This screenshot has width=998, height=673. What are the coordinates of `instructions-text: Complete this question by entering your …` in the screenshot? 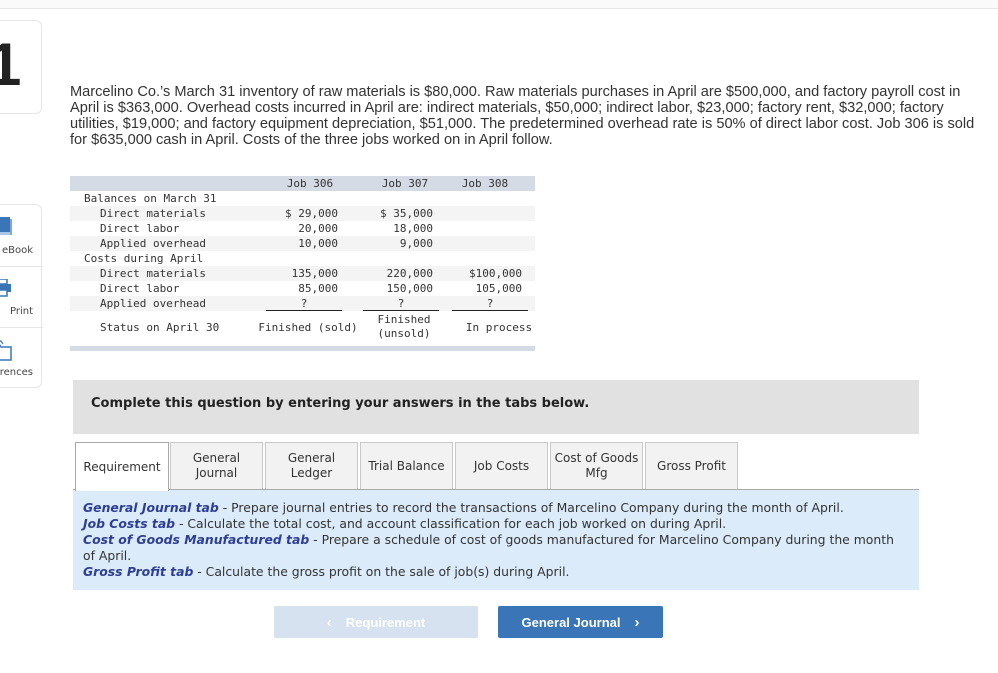 It's located at (340, 403).